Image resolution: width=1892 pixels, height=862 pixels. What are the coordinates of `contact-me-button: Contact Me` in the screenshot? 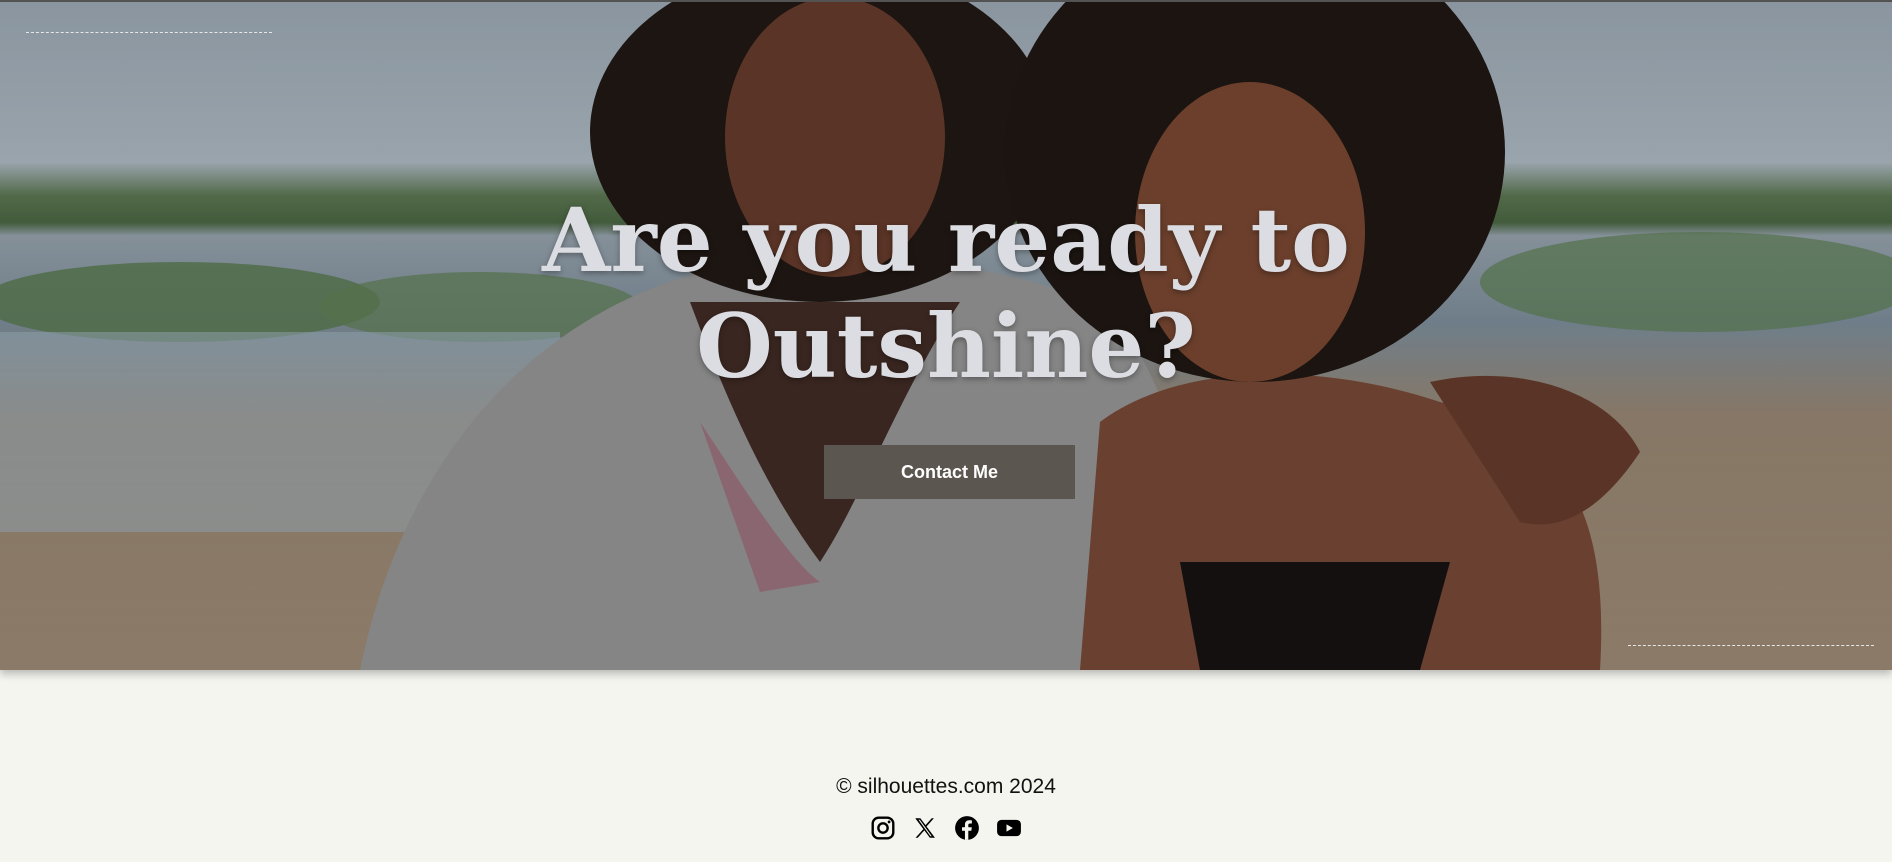 It's located at (949, 472).